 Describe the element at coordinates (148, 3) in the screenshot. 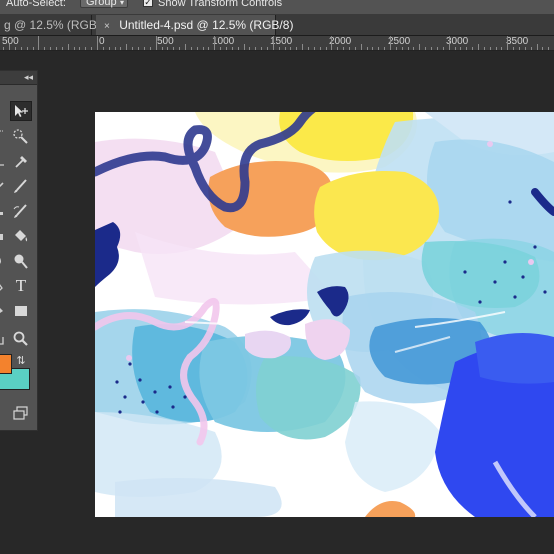

I see `show-transform-checkbox: ✓` at that location.